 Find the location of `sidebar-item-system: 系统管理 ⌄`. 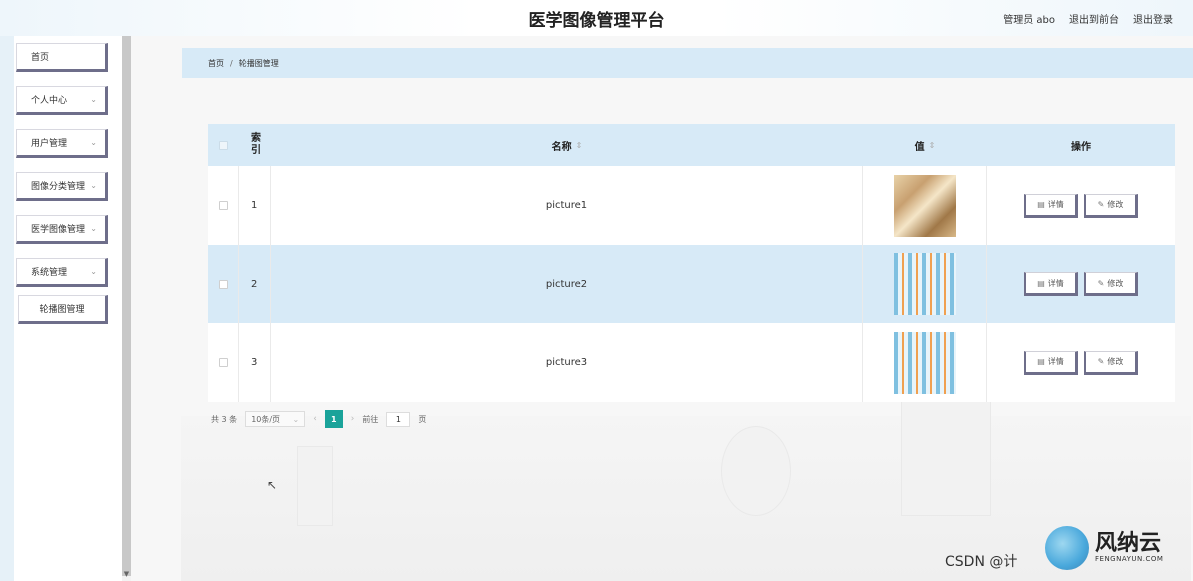

sidebar-item-system: 系统管理 ⌄ is located at coordinates (62, 272).